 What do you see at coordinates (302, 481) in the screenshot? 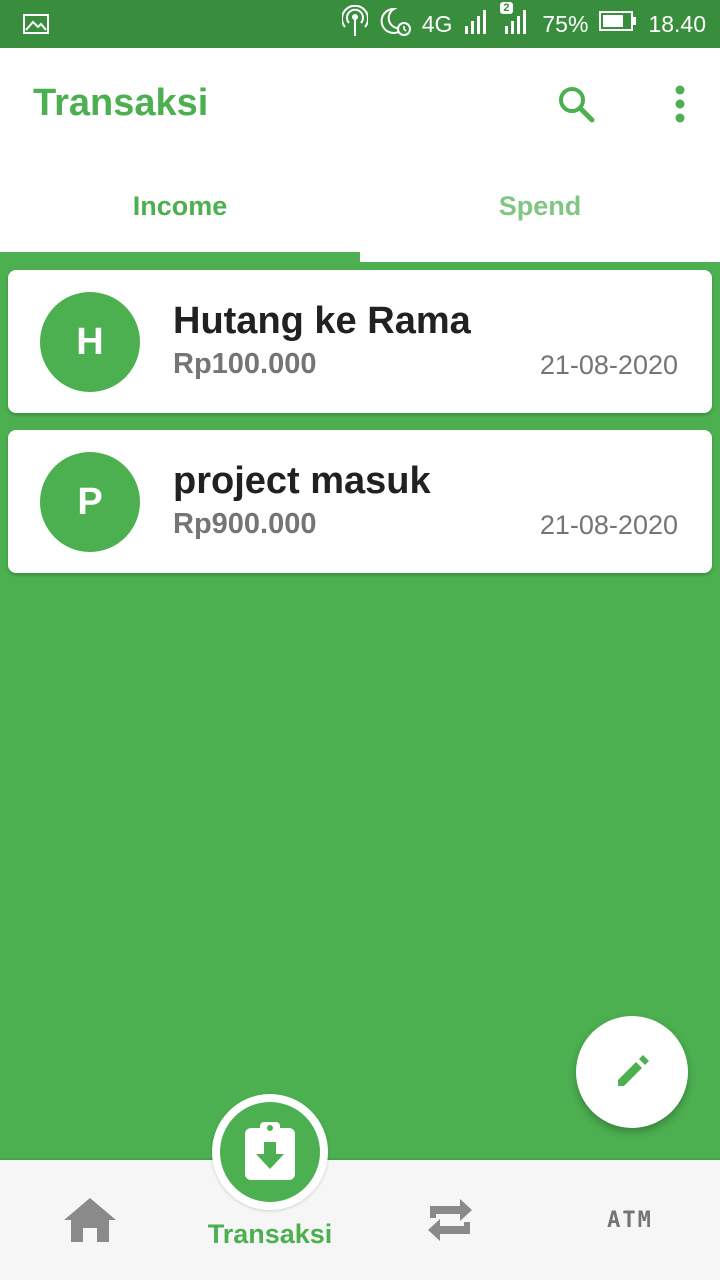
I see `transaction-title: project masuk` at bounding box center [302, 481].